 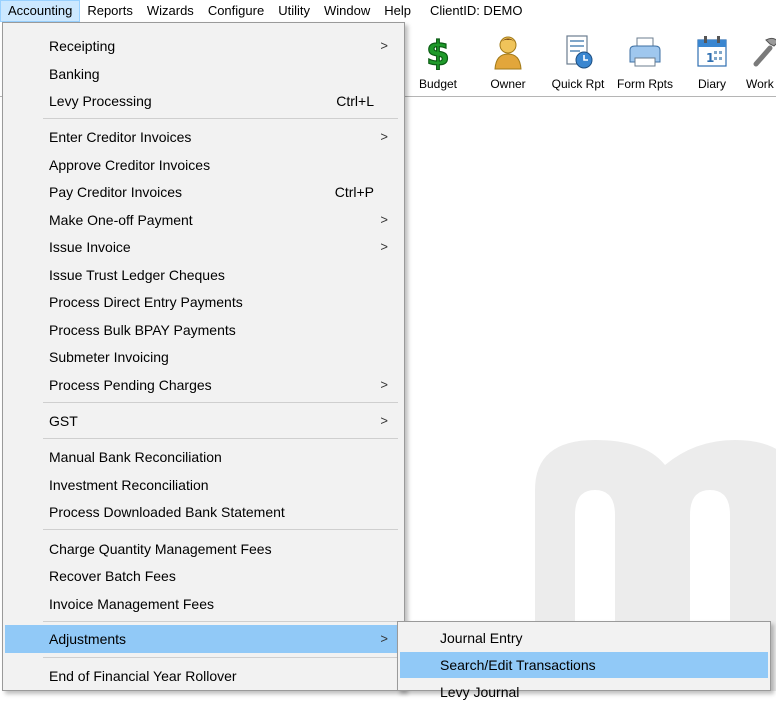 I want to click on menu-item-approve-creditor-invoices: Approve Creditor Invoices, so click(x=203, y=165).